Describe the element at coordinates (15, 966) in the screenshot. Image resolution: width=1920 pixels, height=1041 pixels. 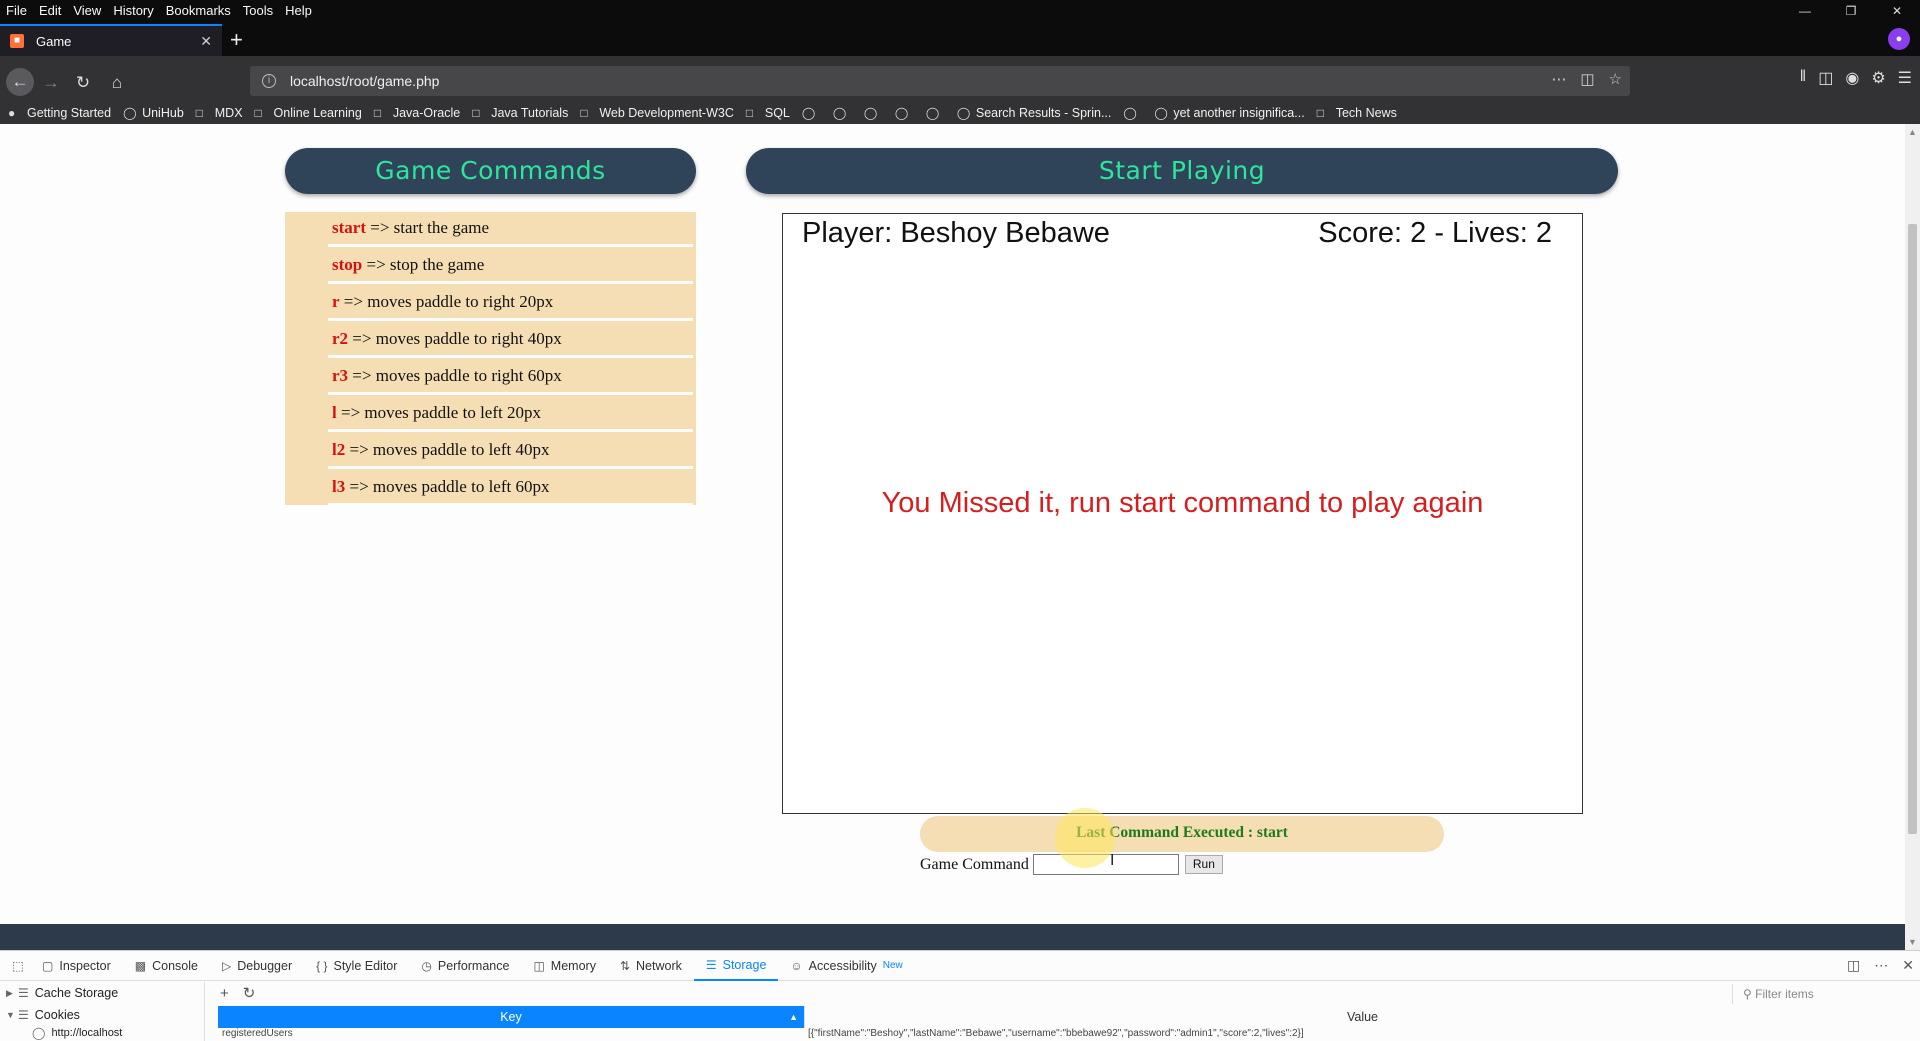
I see `element-picker-icon: ⬚` at that location.